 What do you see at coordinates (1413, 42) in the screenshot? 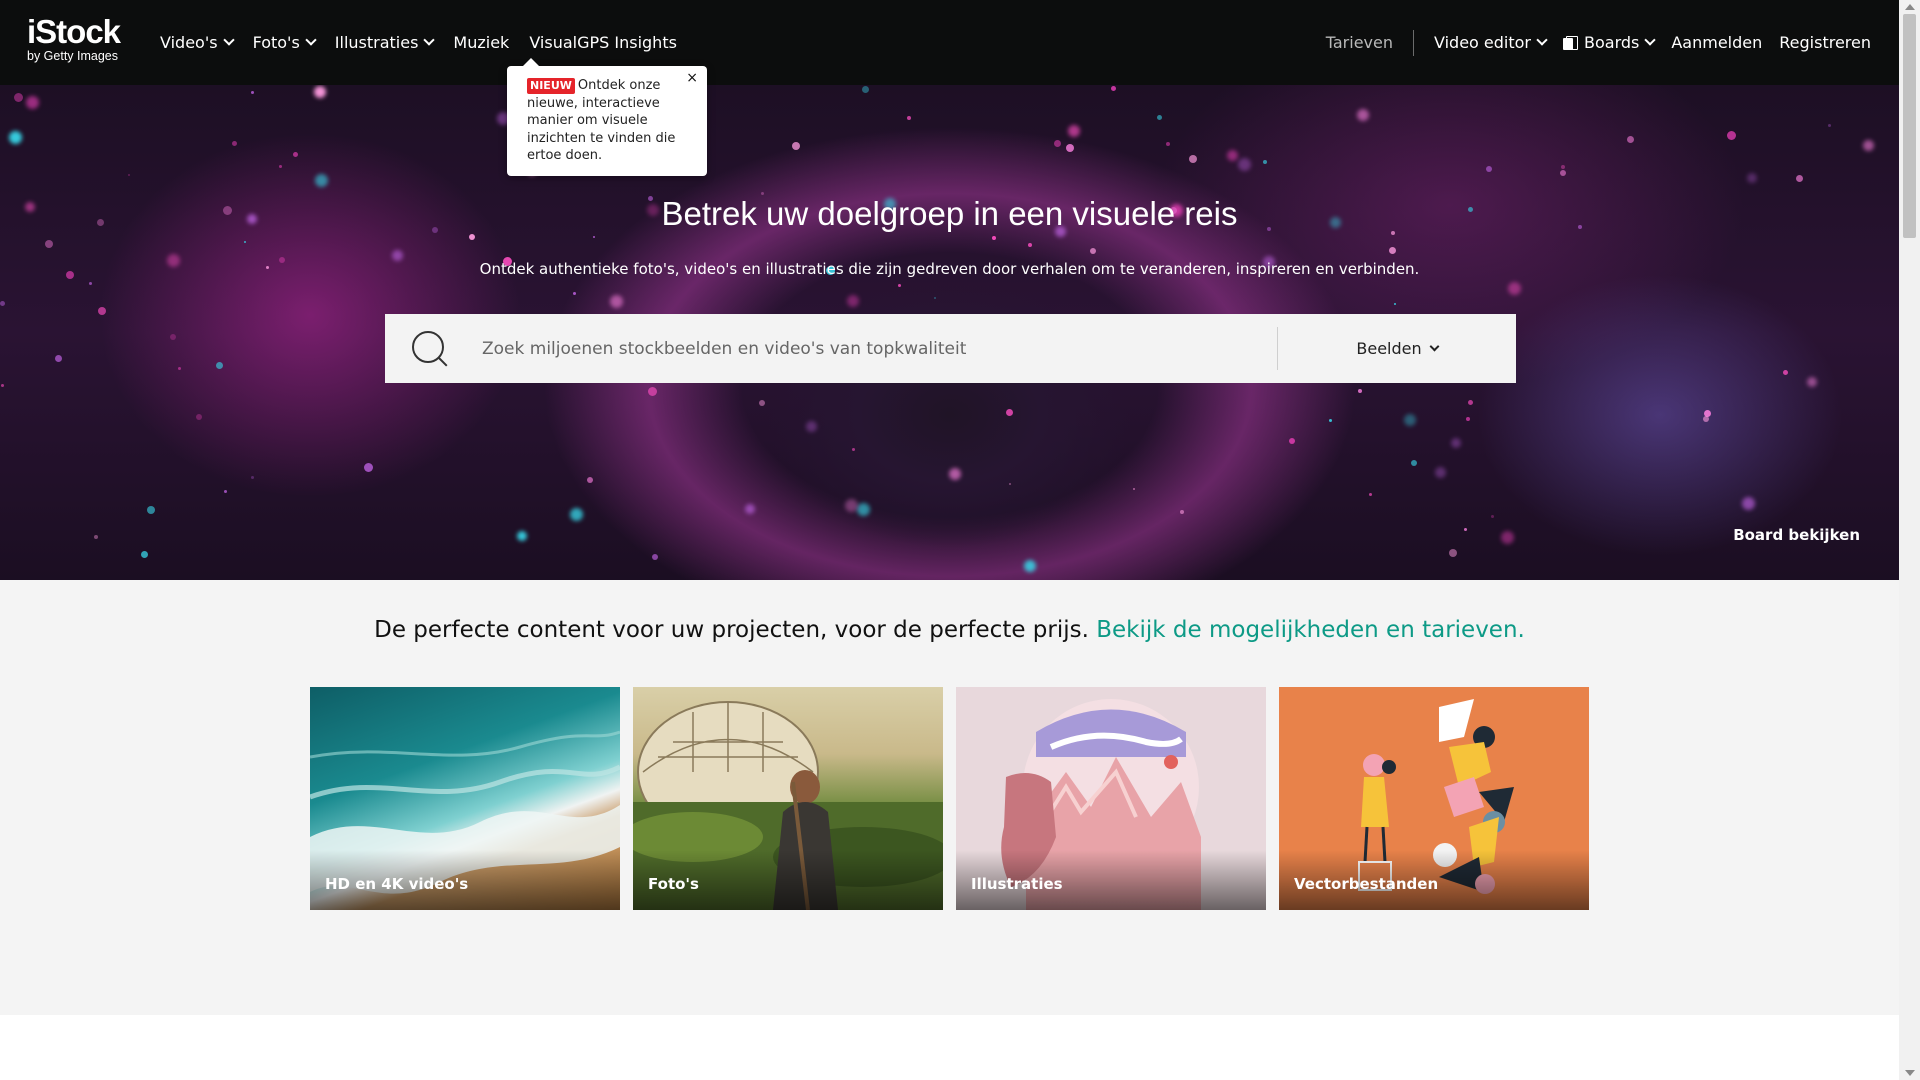
I see `nav-divider` at bounding box center [1413, 42].